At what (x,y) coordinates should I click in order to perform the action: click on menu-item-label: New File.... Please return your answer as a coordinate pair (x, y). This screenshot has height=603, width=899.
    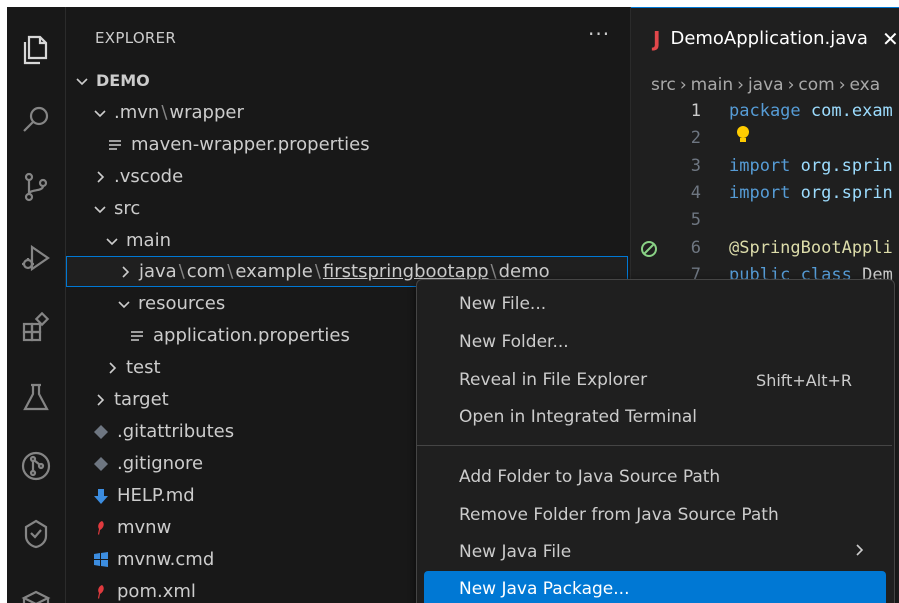
    Looking at the image, I should click on (503, 304).